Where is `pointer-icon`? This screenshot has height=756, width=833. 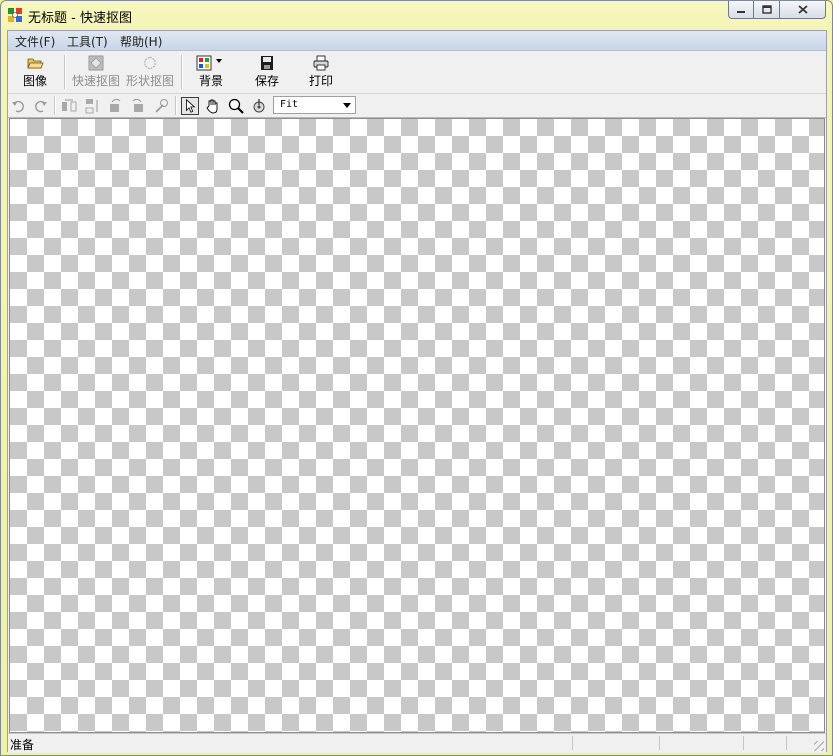
pointer-icon is located at coordinates (190, 106).